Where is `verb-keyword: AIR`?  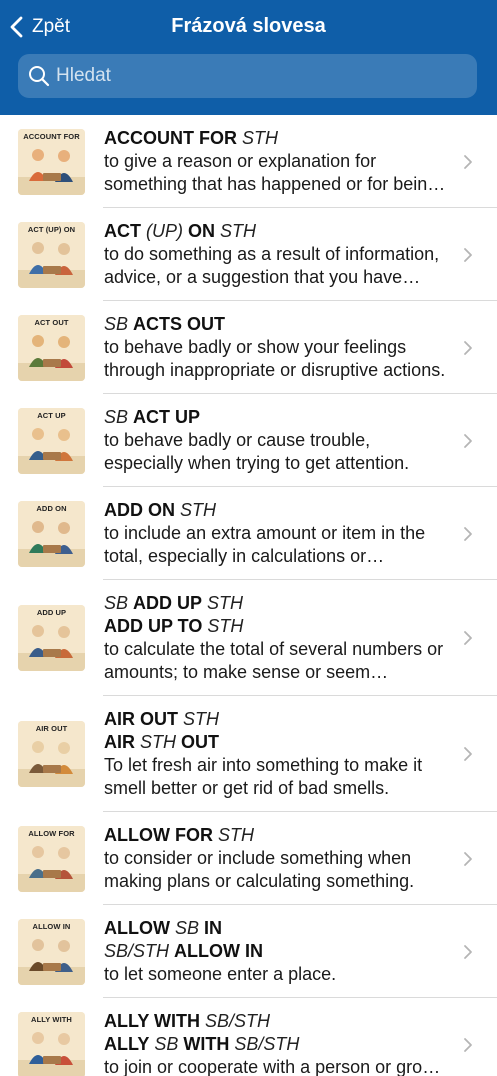 verb-keyword: AIR is located at coordinates (119, 742).